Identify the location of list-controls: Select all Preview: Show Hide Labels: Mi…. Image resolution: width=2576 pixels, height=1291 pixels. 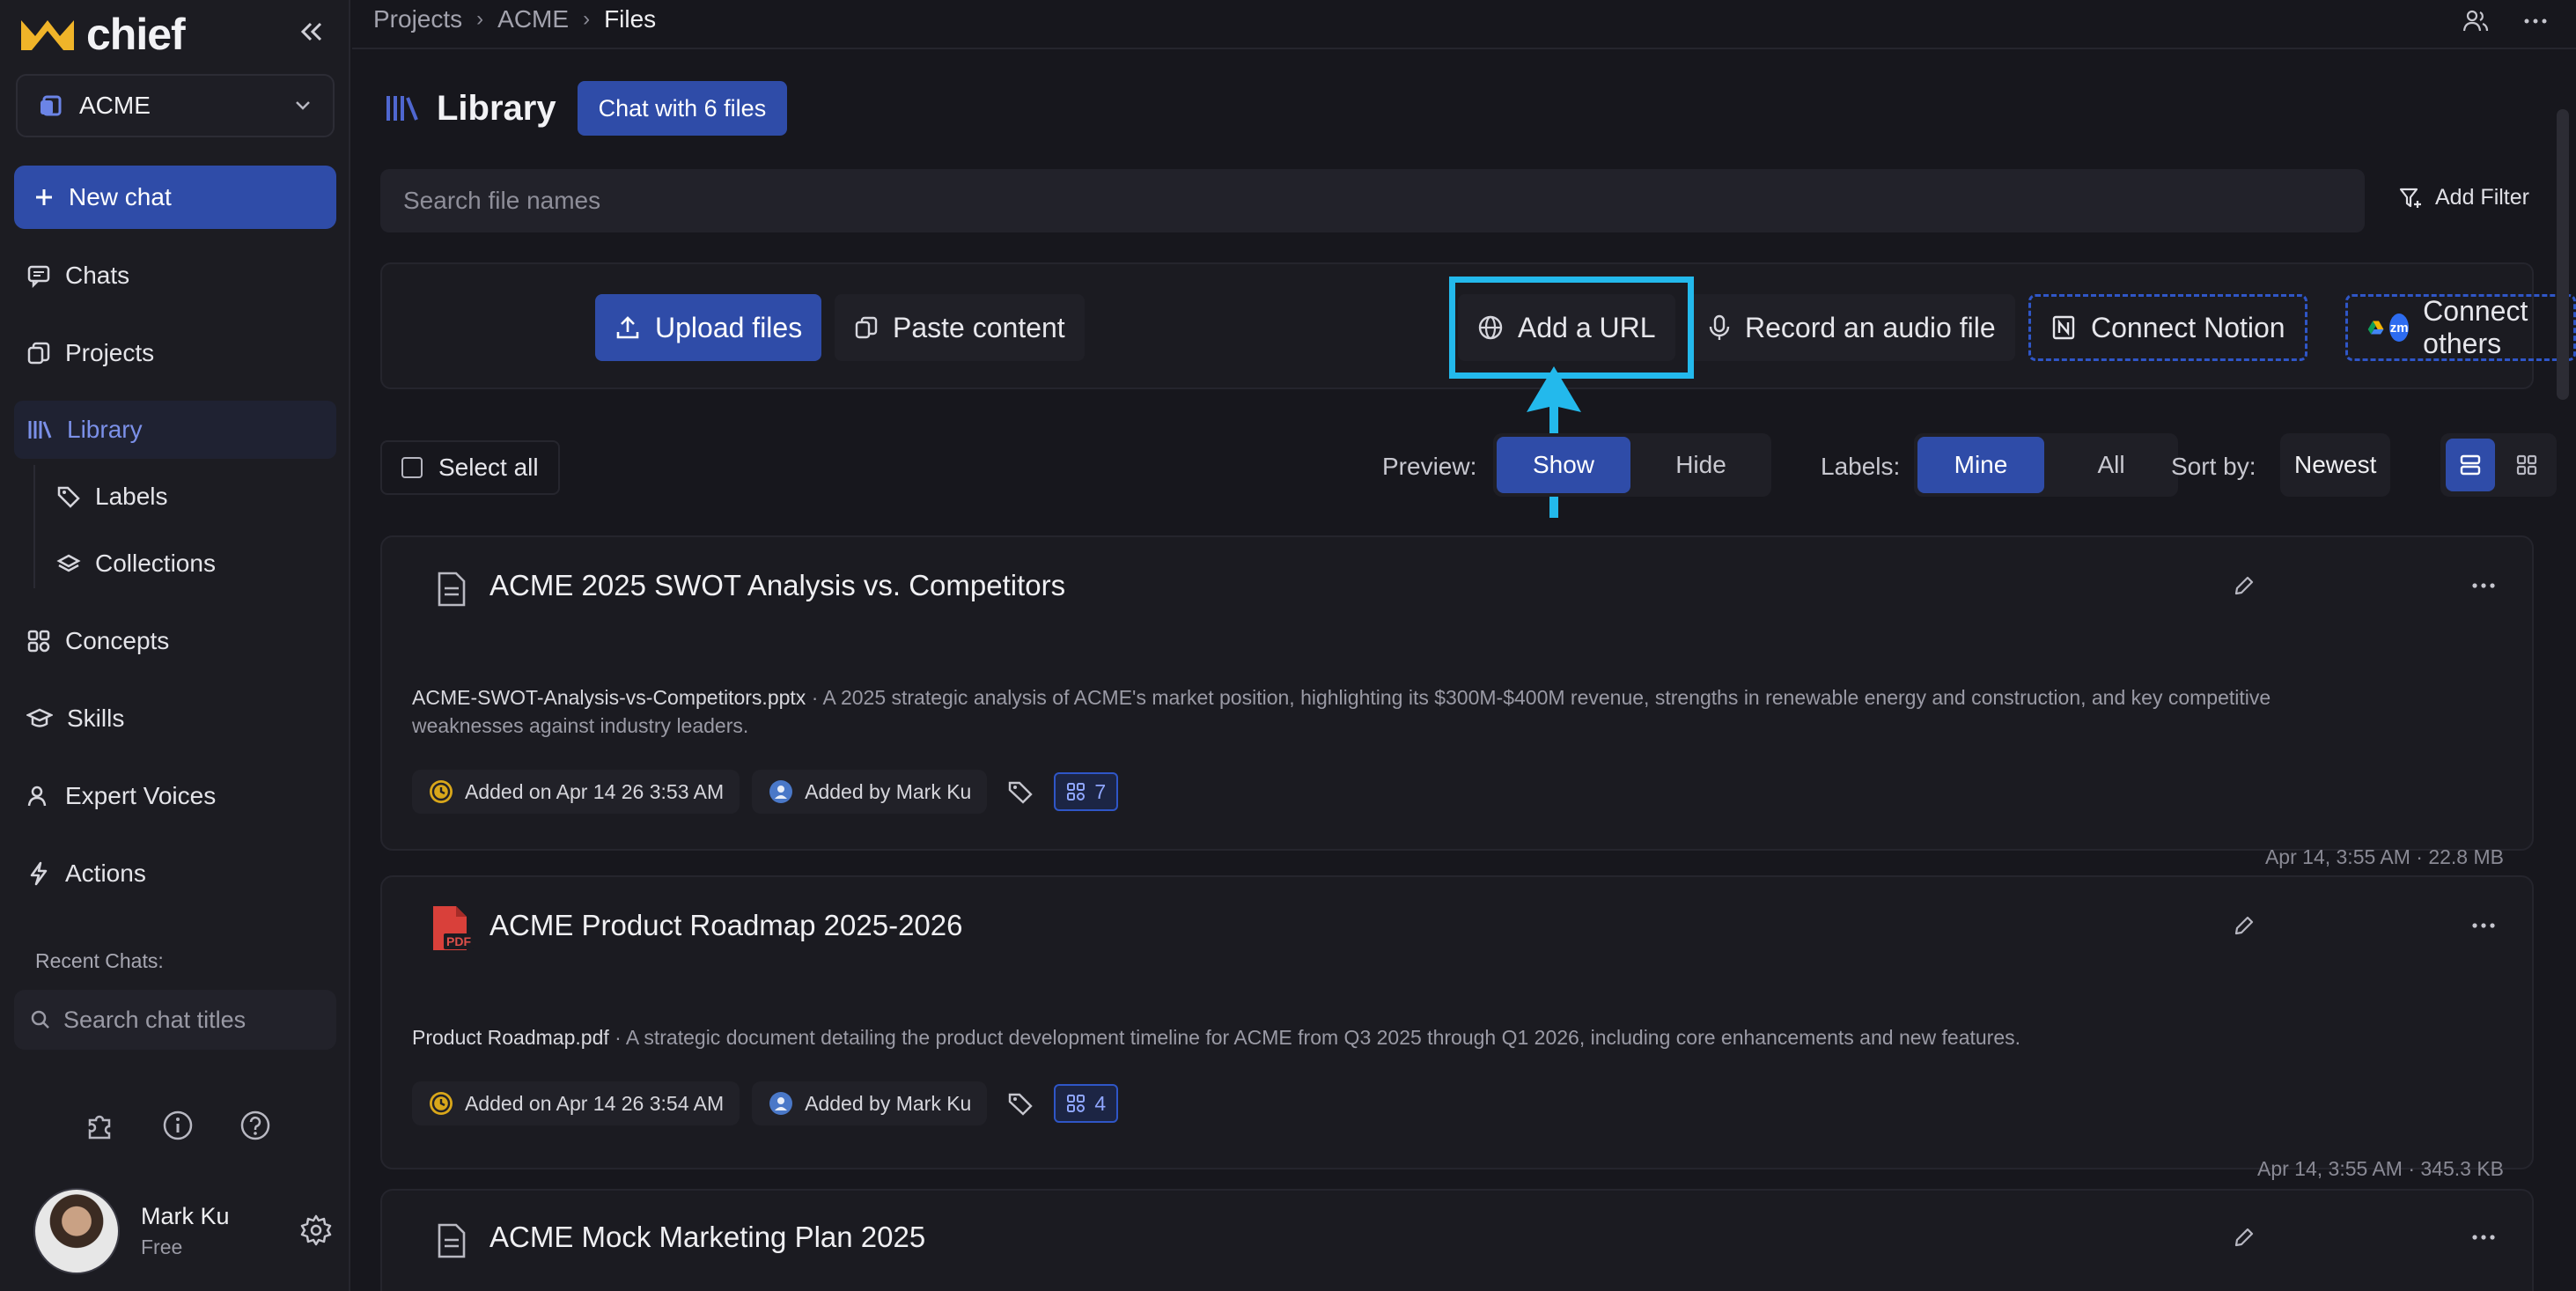
(1469, 465).